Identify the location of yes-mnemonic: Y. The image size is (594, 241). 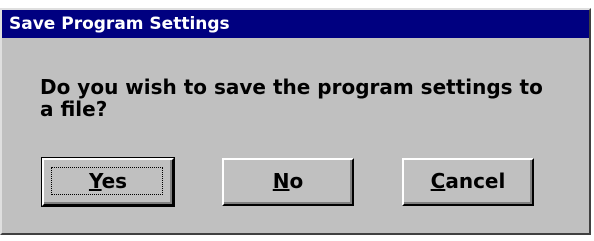
(95, 181).